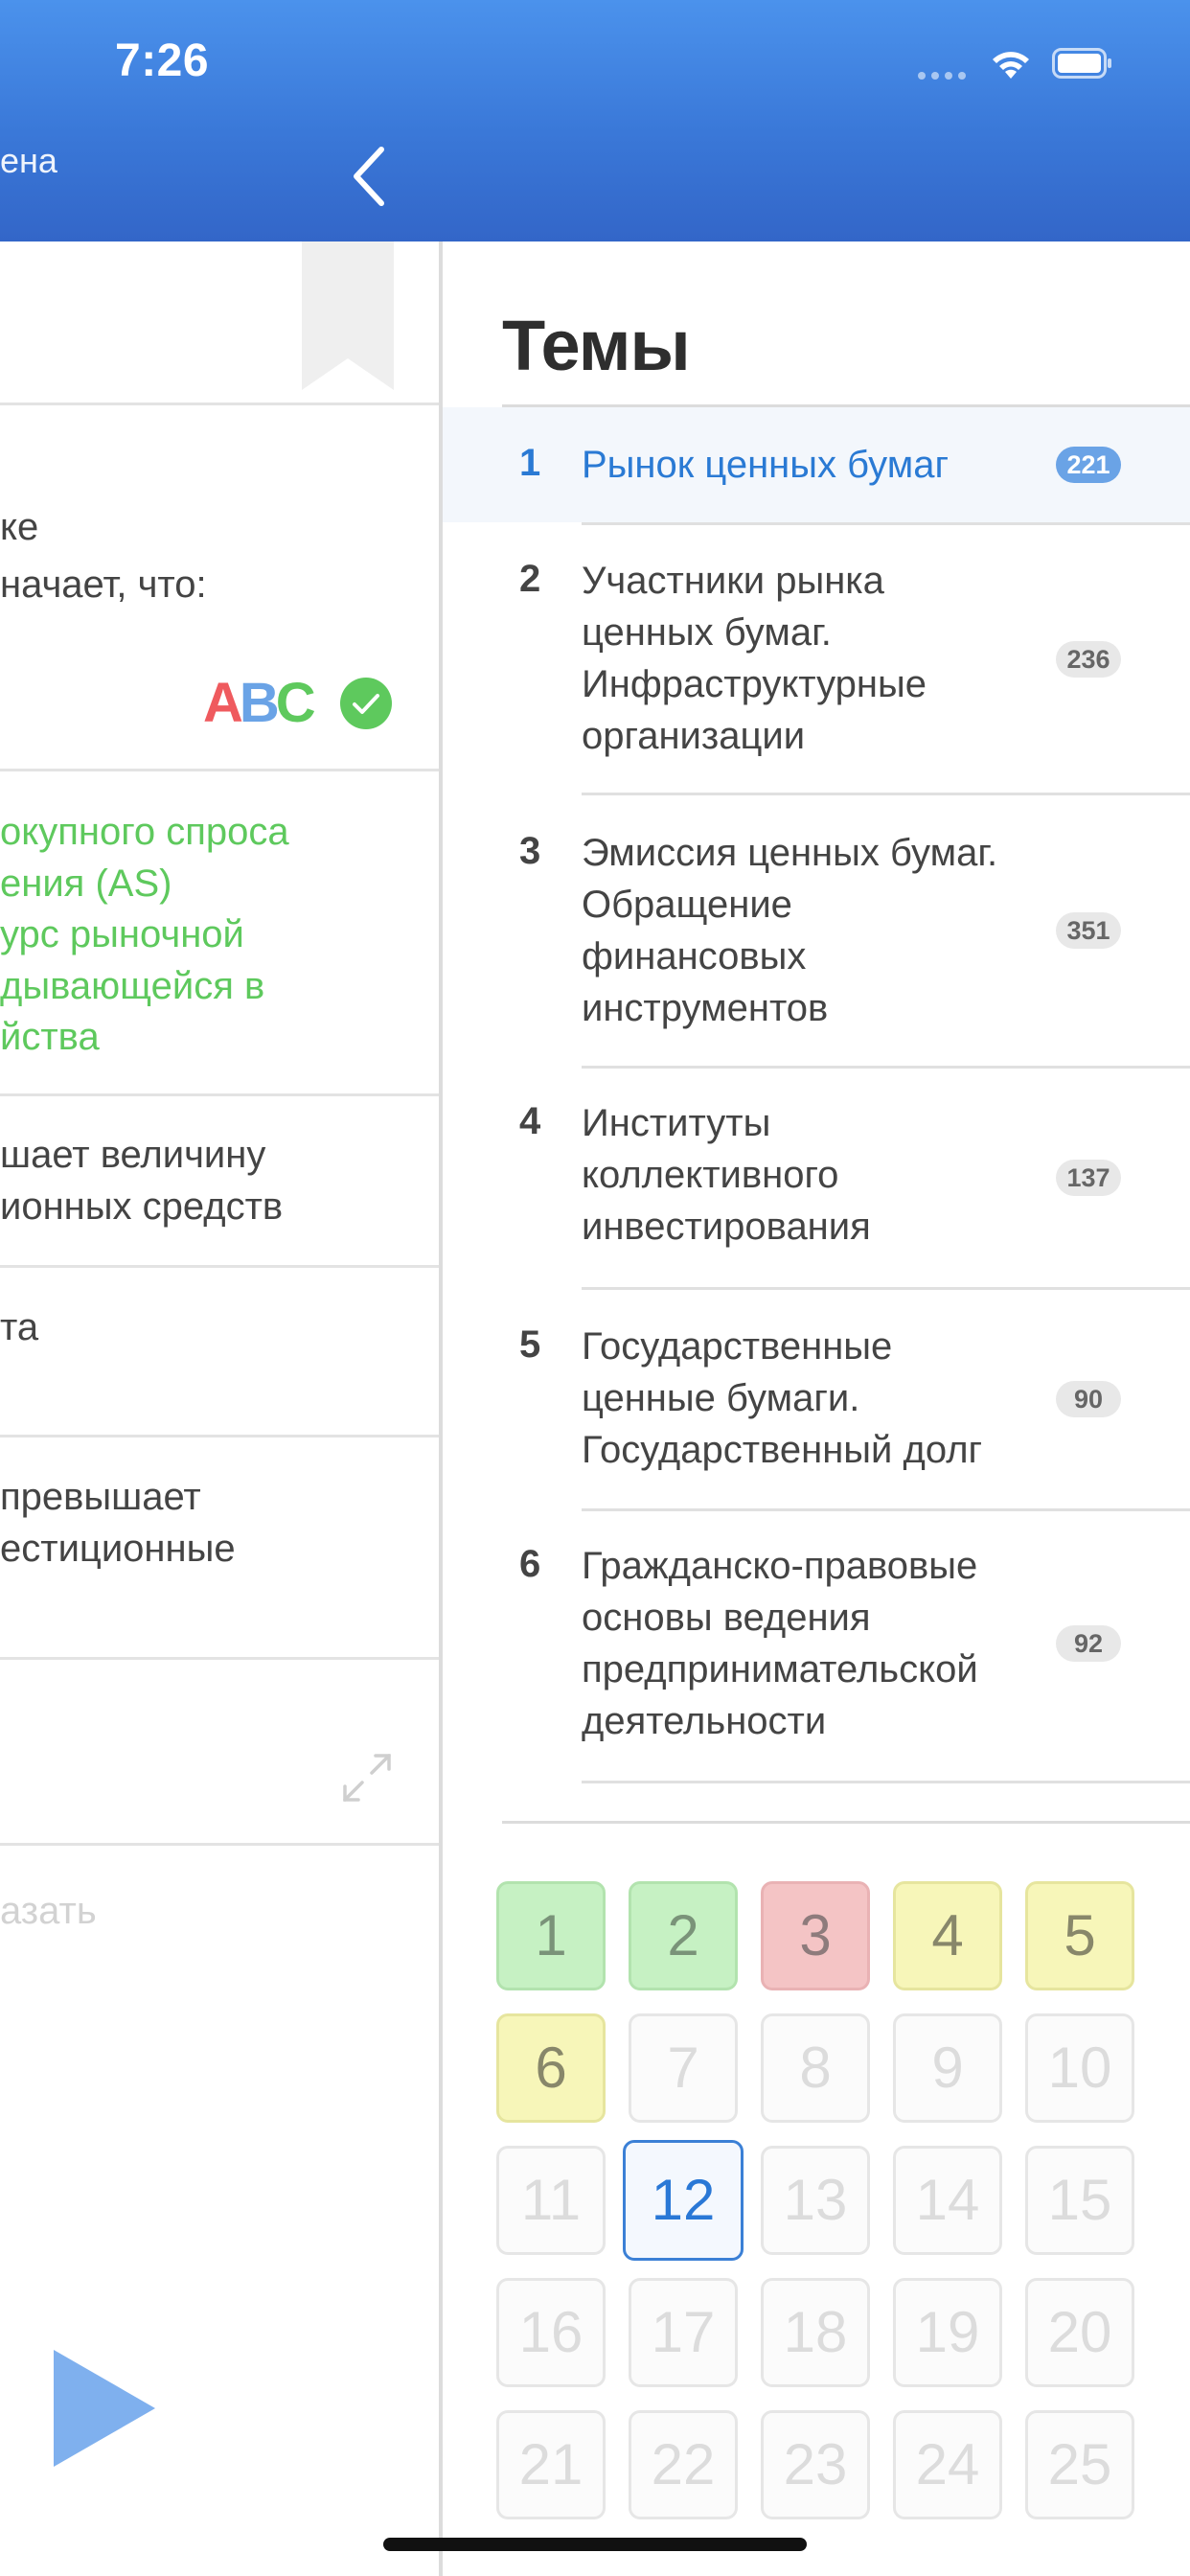 Image resolution: width=1190 pixels, height=2576 pixels. Describe the element at coordinates (738, 1346) in the screenshot. I see `topic-name-line: Государственные` at that location.